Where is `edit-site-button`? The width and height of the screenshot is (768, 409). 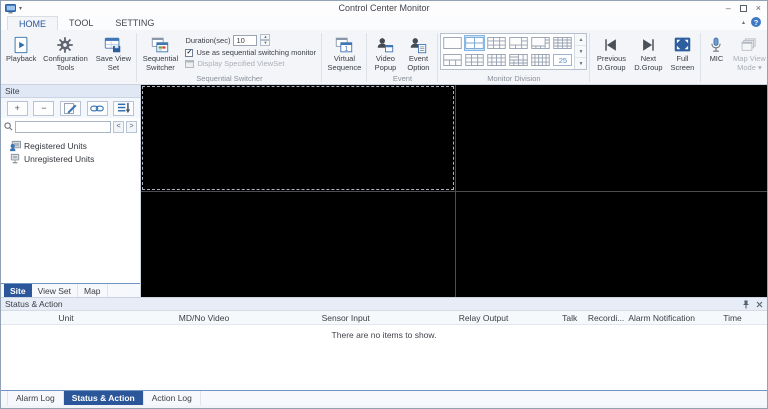 edit-site-button is located at coordinates (70, 108).